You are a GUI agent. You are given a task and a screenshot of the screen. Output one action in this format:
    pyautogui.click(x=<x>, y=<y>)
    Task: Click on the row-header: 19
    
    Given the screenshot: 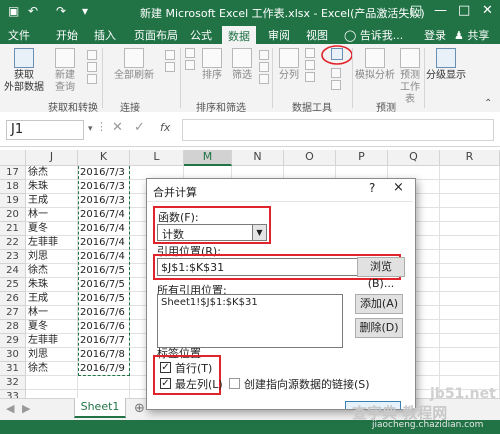 What is the action you would take?
    pyautogui.click(x=13, y=201)
    